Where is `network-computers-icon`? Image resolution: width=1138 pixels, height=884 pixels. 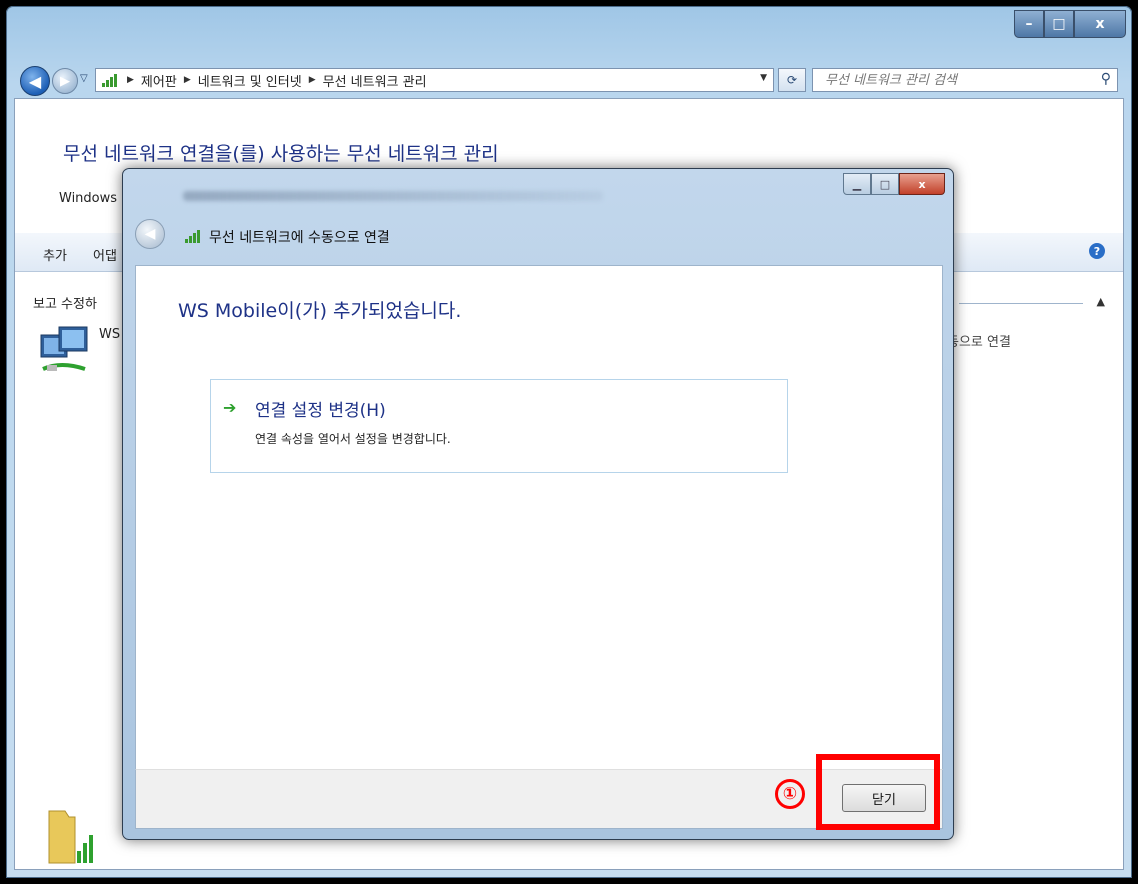 network-computers-icon is located at coordinates (64, 348).